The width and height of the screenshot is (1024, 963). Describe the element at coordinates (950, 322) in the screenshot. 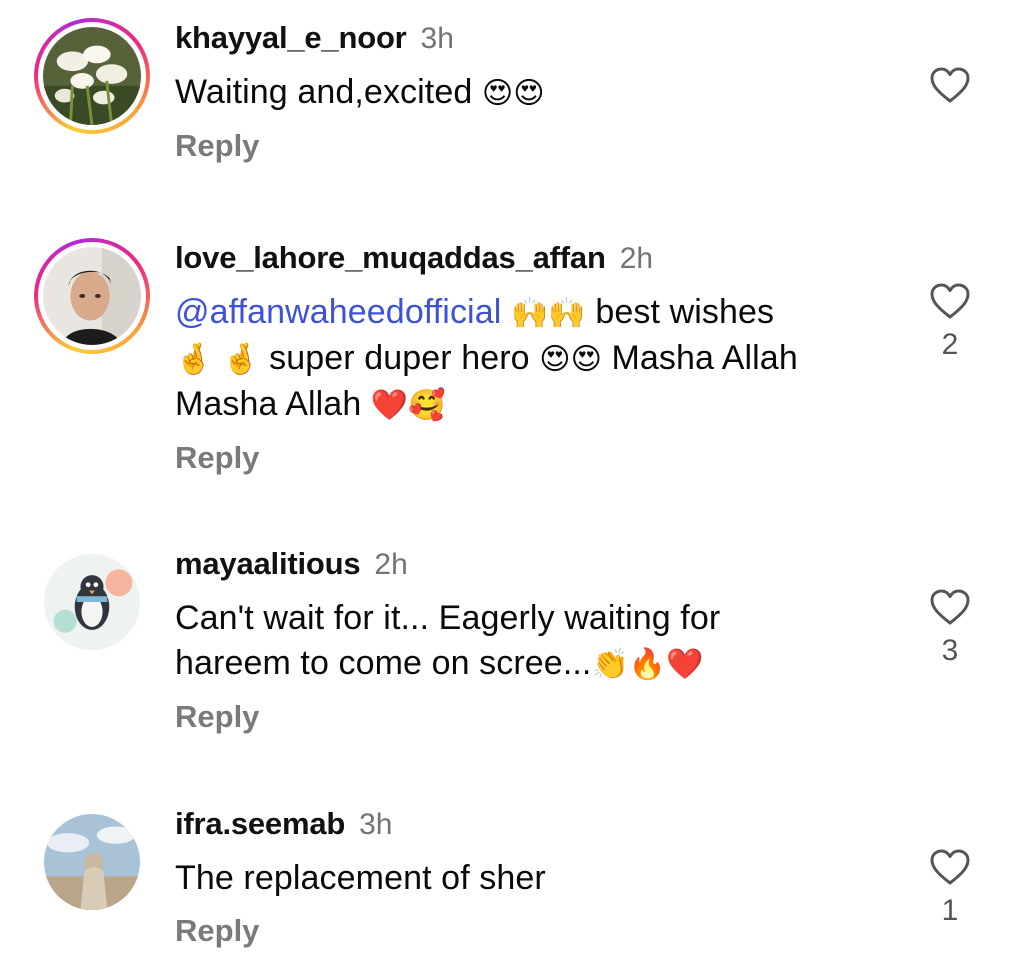

I see `like-button: 2` at that location.